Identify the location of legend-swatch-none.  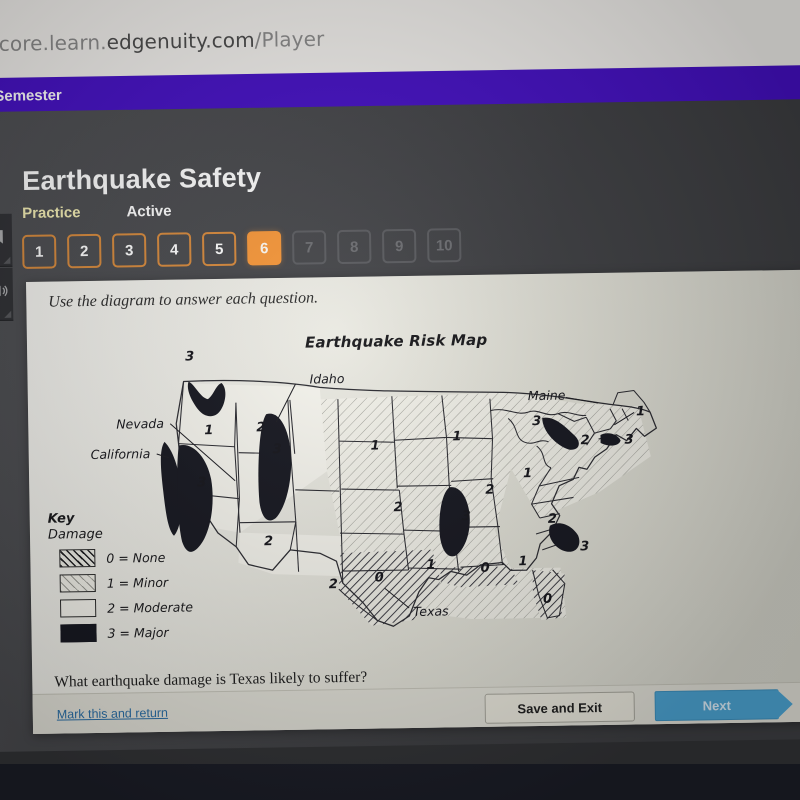
(77, 558).